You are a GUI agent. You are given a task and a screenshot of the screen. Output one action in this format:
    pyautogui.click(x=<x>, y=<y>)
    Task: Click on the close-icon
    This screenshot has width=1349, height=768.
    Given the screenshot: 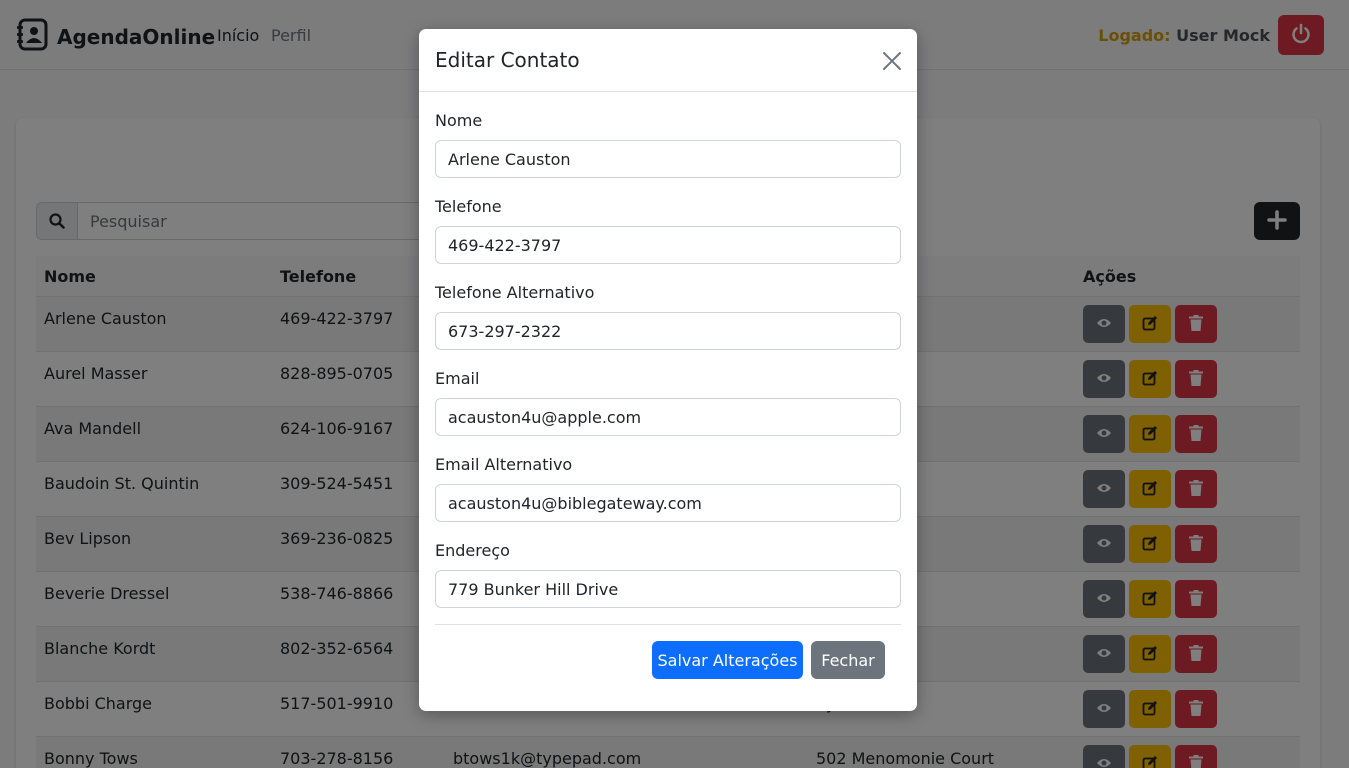 What is the action you would take?
    pyautogui.click(x=892, y=63)
    